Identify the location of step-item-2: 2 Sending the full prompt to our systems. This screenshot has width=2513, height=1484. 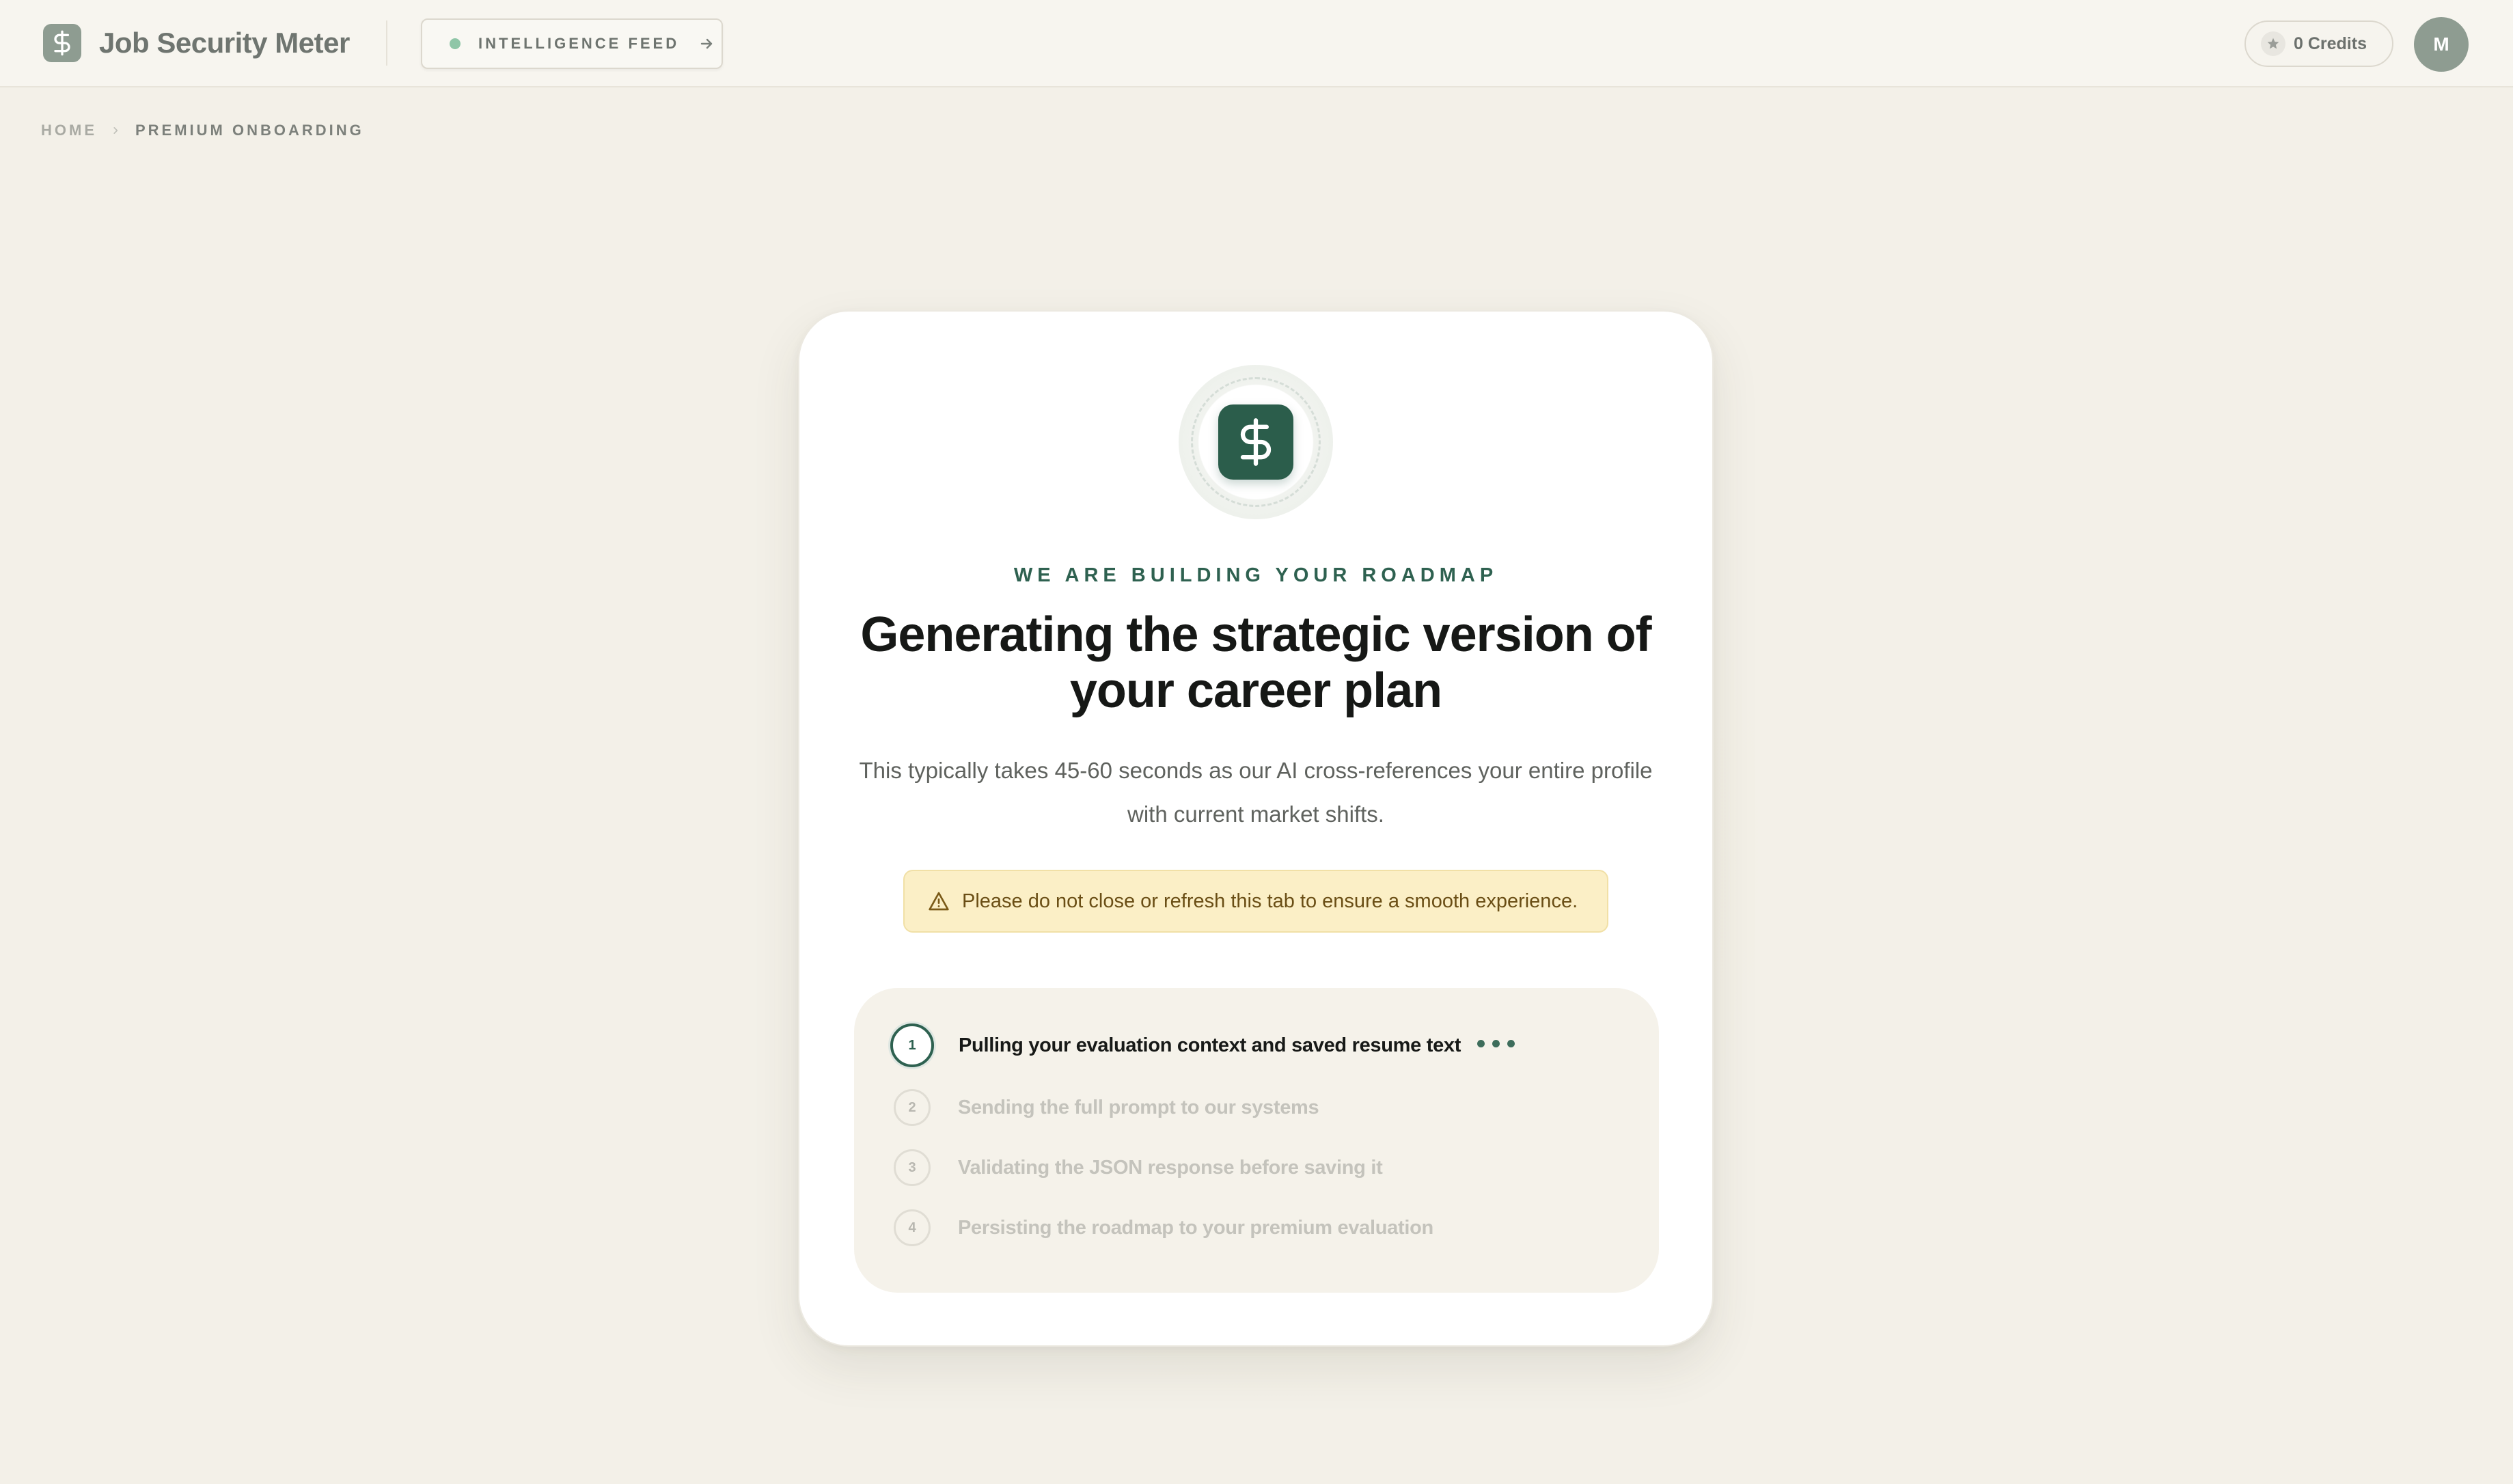
(1106, 1108).